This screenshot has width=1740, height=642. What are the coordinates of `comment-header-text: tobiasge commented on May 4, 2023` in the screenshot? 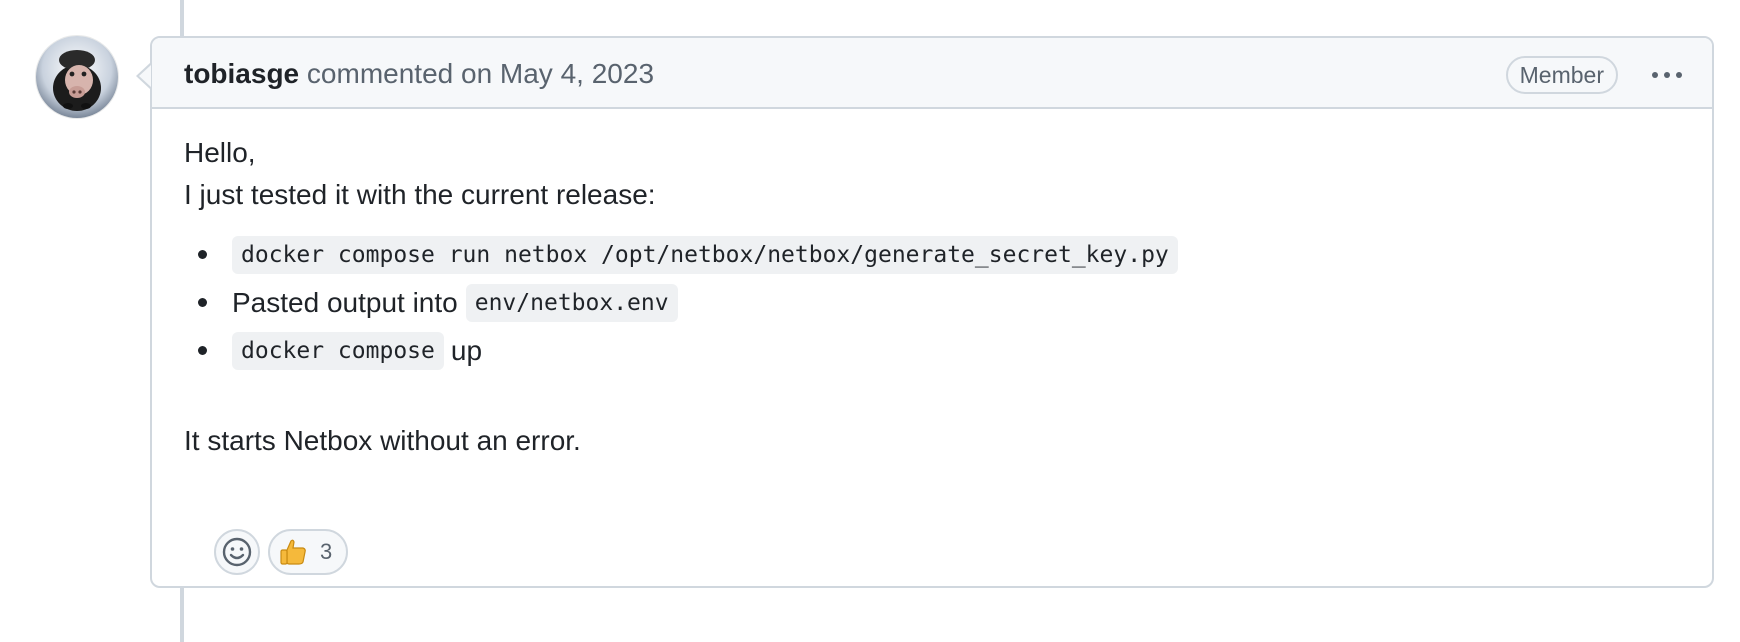 It's located at (419, 74).